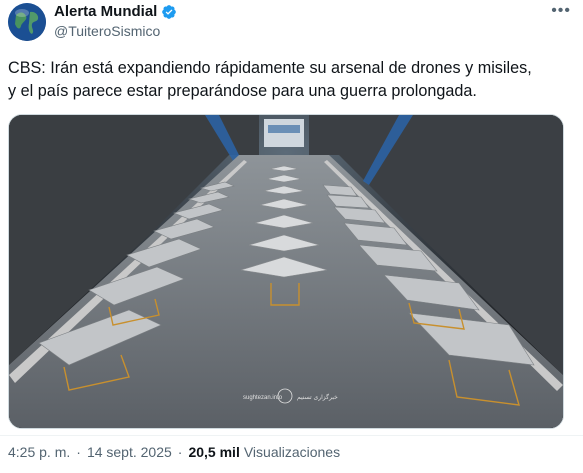 The width and height of the screenshot is (583, 473). I want to click on watermark-right: خبرگزاری تسنیم, so click(317, 397).